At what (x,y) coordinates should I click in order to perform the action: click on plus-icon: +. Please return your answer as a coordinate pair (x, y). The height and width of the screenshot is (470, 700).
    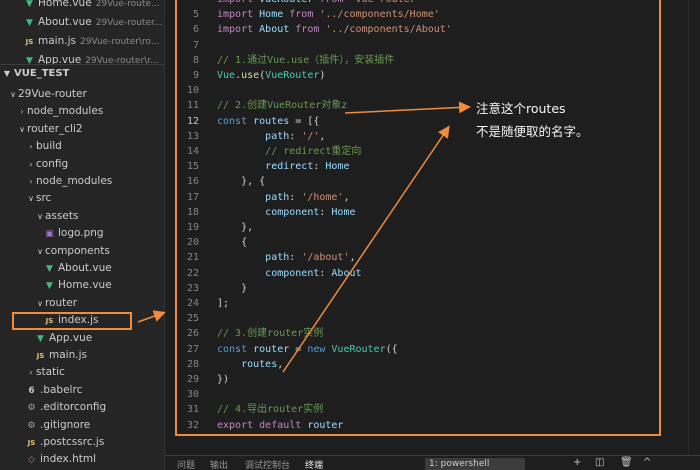
    Looking at the image, I should click on (577, 462).